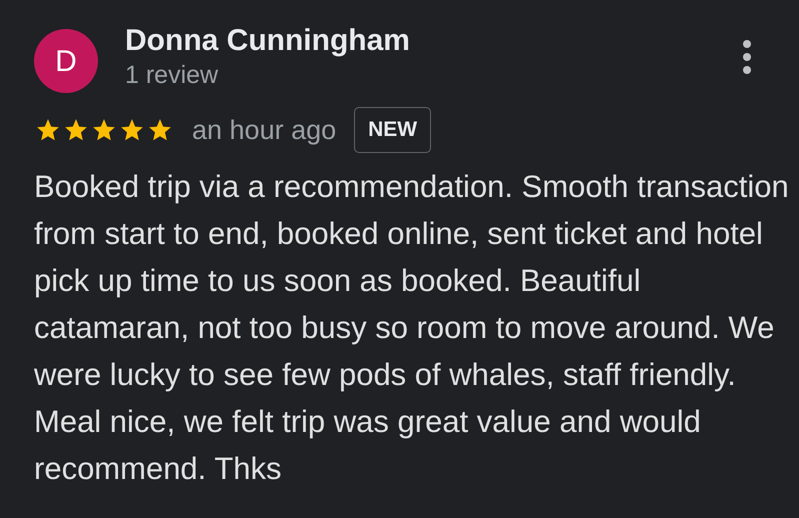 This screenshot has width=799, height=518. I want to click on review-count: 1 review, so click(172, 75).